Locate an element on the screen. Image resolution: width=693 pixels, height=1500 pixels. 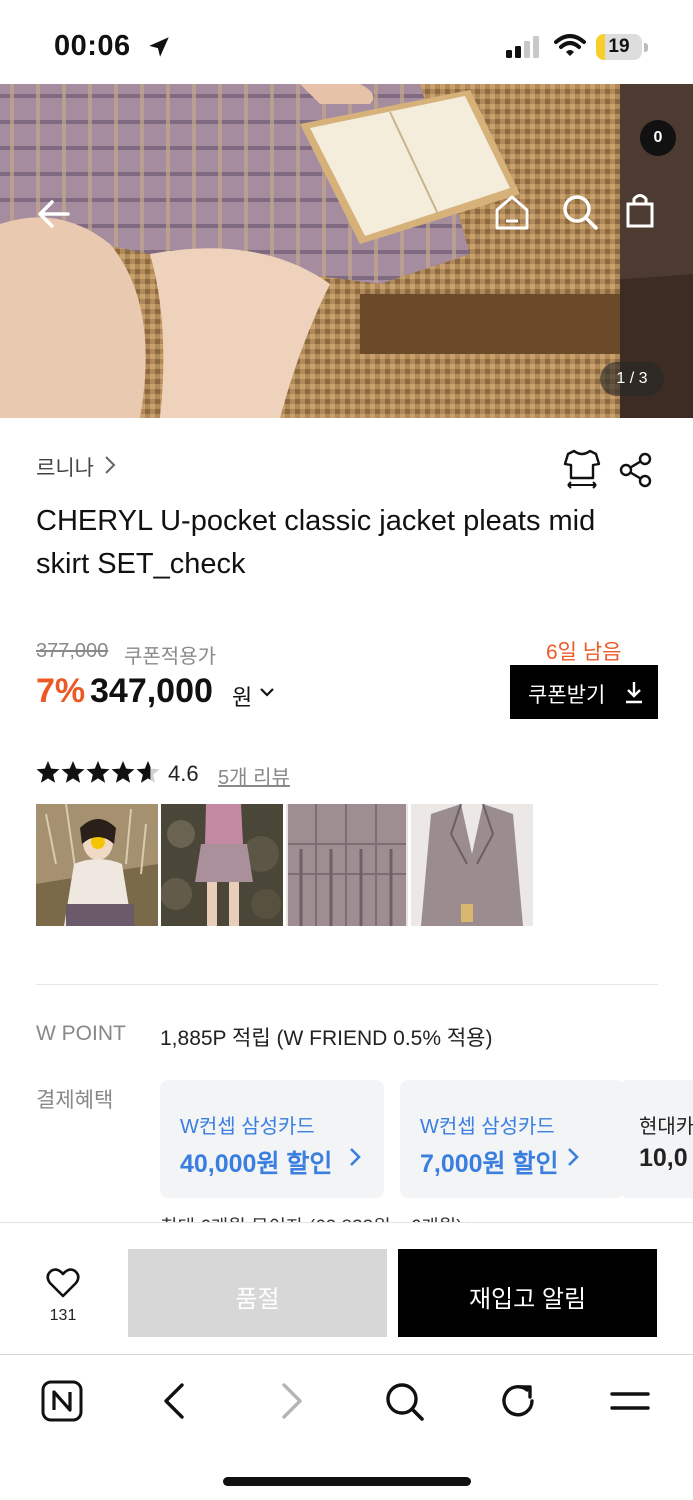
restock-alert-button: 재입고 알림 is located at coordinates (527, 1293).